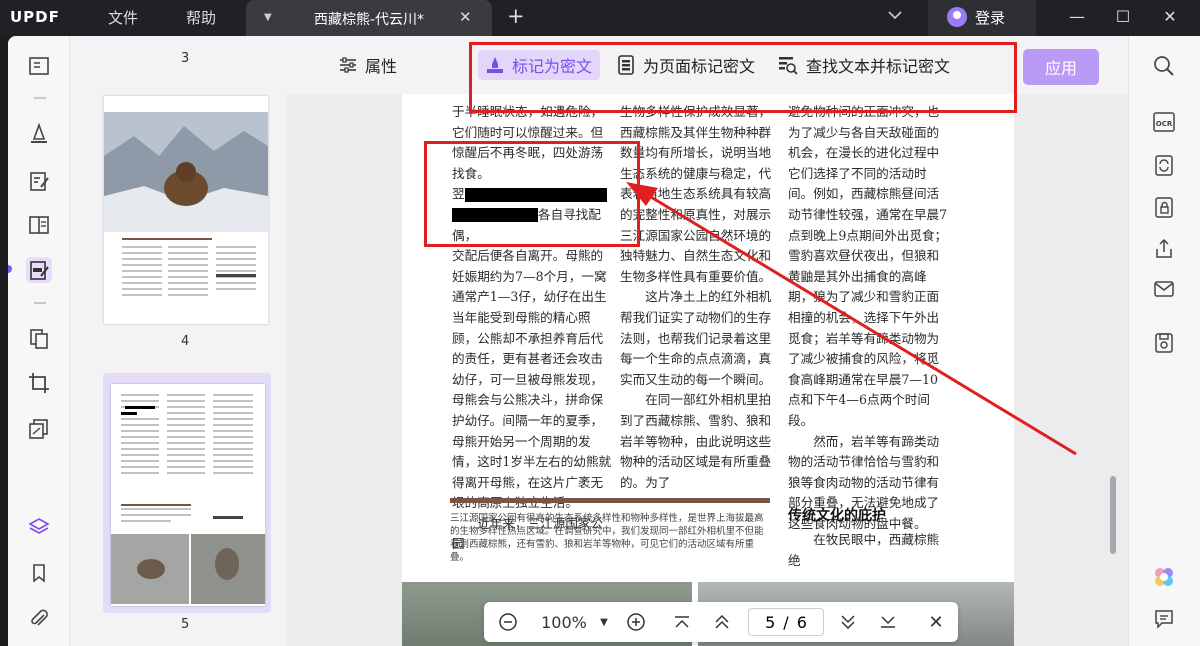 The height and width of the screenshot is (646, 1200). I want to click on redact-icon, so click(39, 270).